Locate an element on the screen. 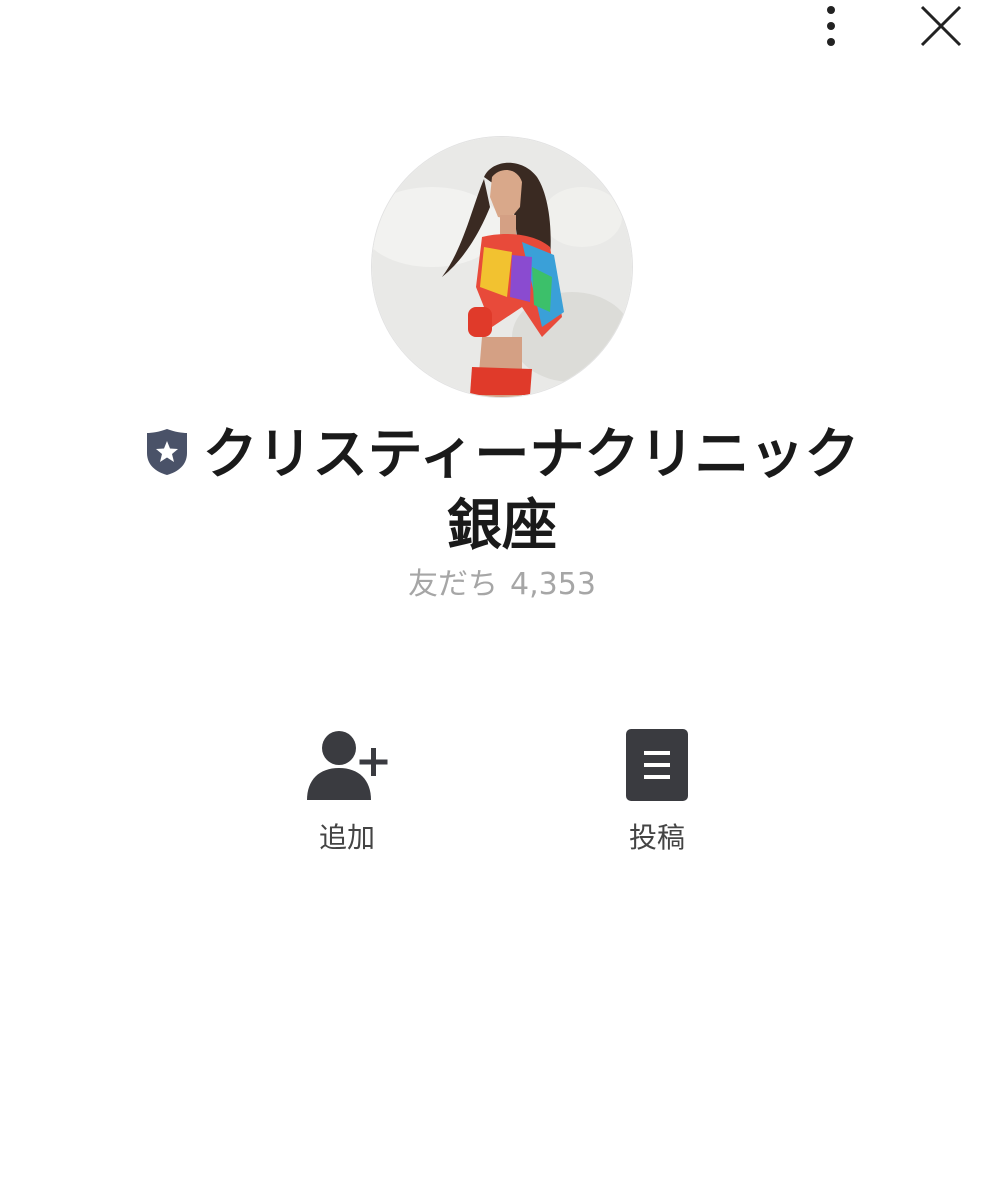  post-document-icon is located at coordinates (657, 765).